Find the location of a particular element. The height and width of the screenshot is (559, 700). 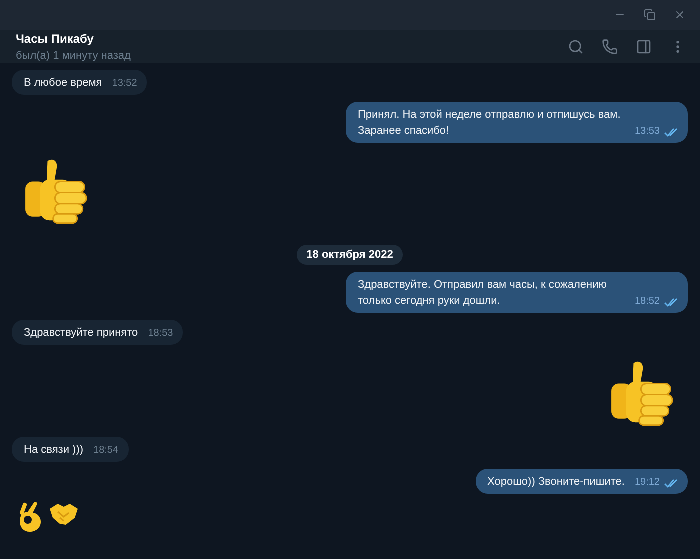

message-time: 18:52 is located at coordinates (647, 302).